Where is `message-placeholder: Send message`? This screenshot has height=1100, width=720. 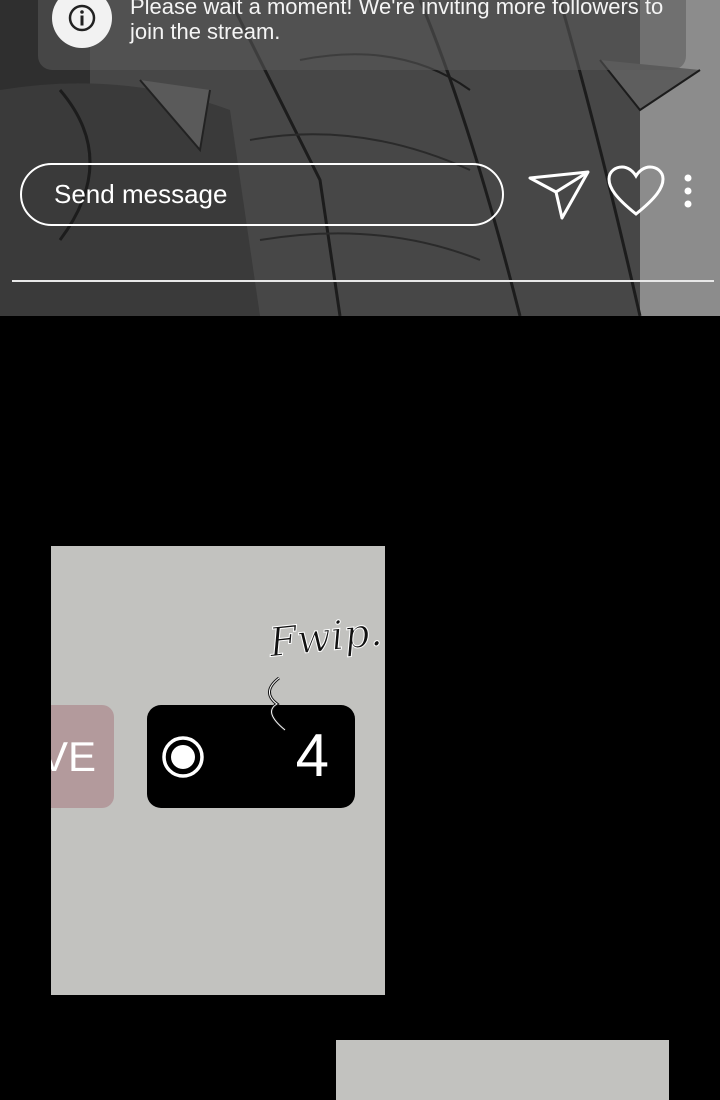
message-placeholder: Send message is located at coordinates (141, 194).